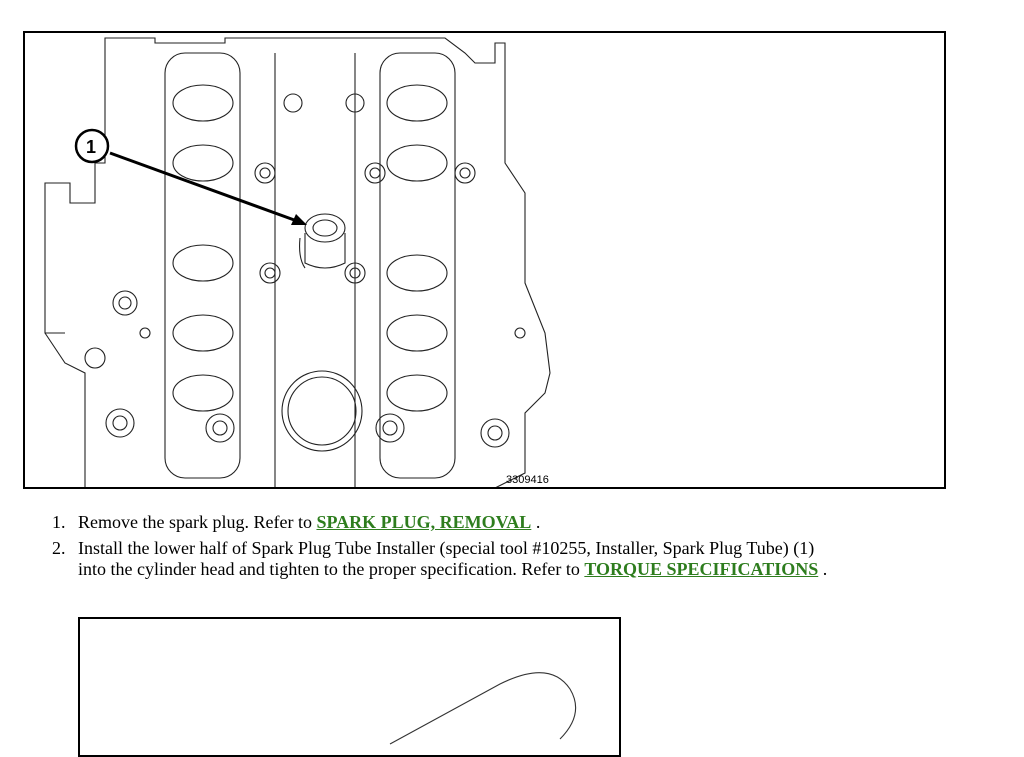 This screenshot has height=757, width=1024. I want to click on step-text: Remove the spark plug. Refer to, so click(197, 522).